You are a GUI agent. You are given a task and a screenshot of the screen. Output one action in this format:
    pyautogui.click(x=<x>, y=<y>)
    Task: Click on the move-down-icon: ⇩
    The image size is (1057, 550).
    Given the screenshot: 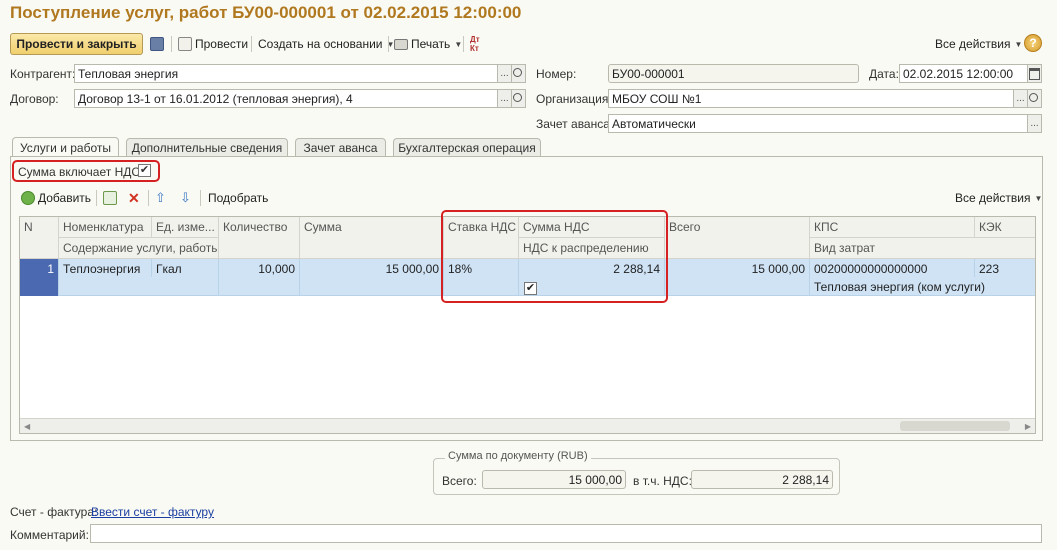 What is the action you would take?
    pyautogui.click(x=185, y=198)
    